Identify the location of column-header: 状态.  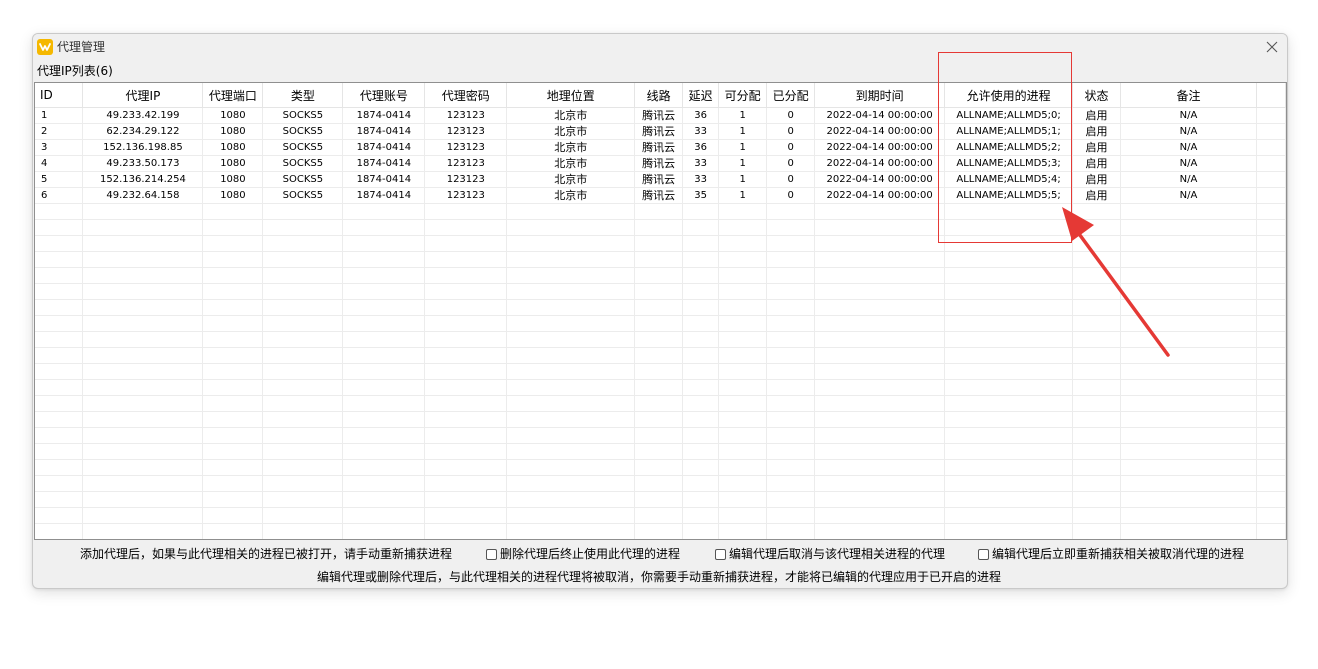
(1097, 95).